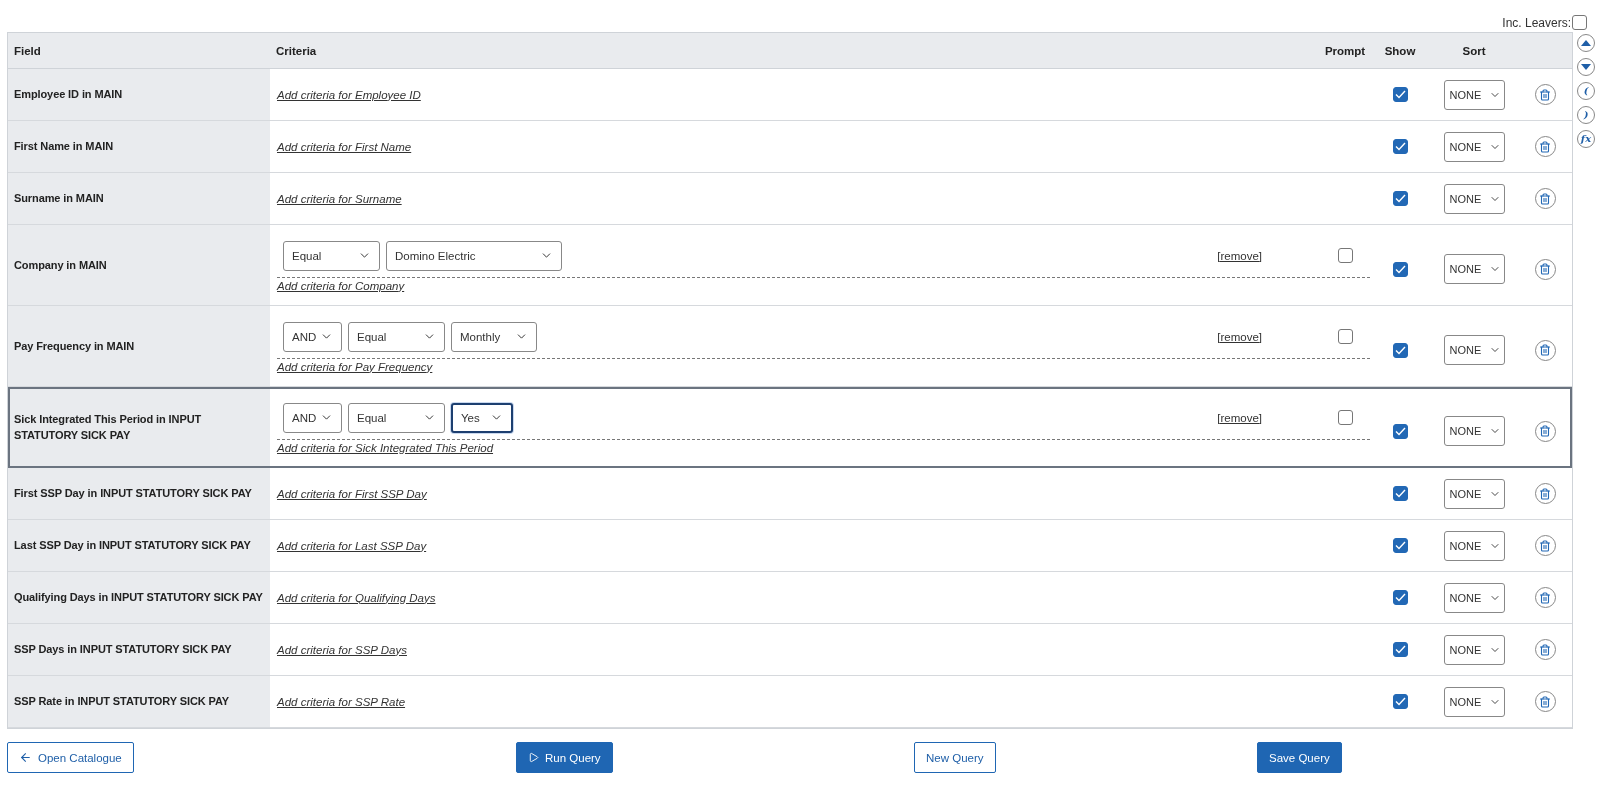  Describe the element at coordinates (139, 346) in the screenshot. I see `field-name: Pay Frequency in MAIN` at that location.